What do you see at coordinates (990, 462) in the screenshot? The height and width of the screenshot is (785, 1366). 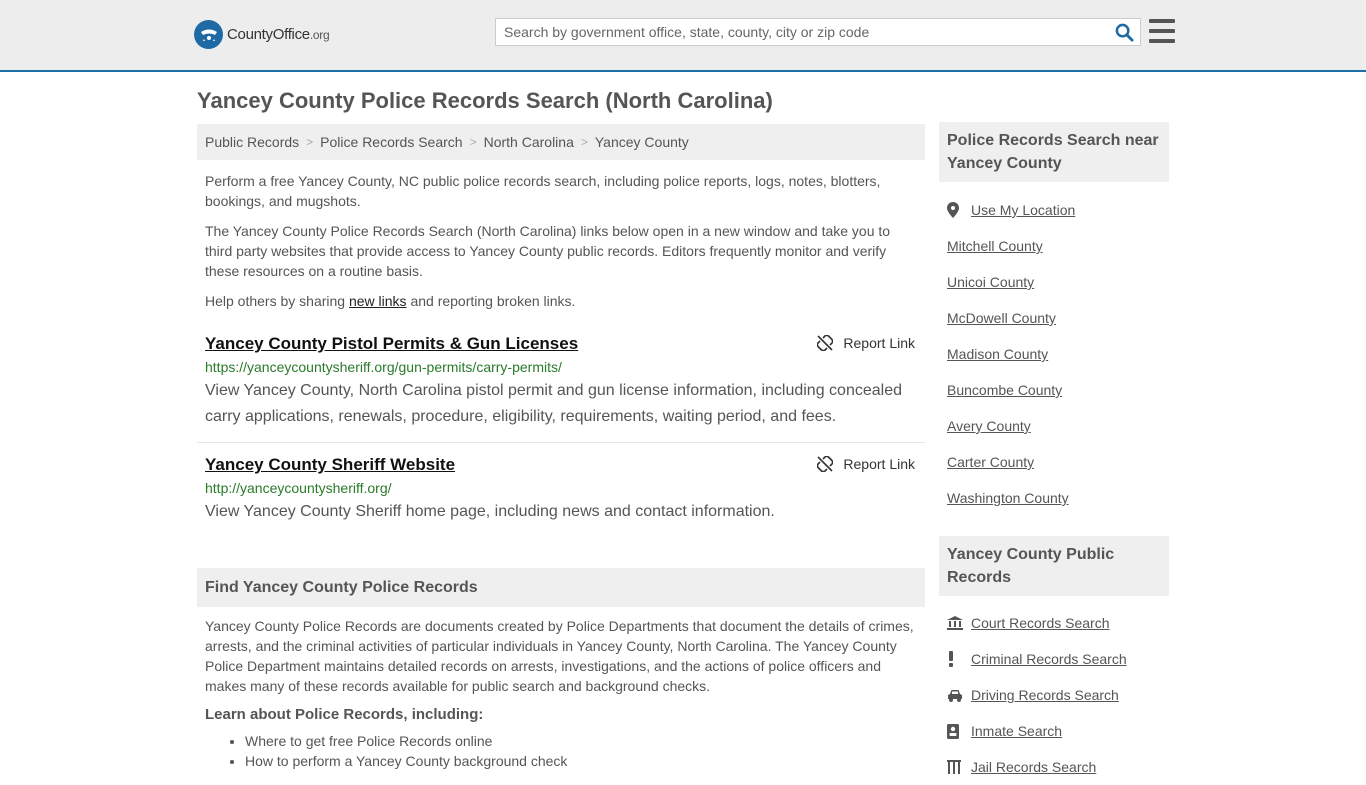 I see `nearby-county-link: Carter County` at bounding box center [990, 462].